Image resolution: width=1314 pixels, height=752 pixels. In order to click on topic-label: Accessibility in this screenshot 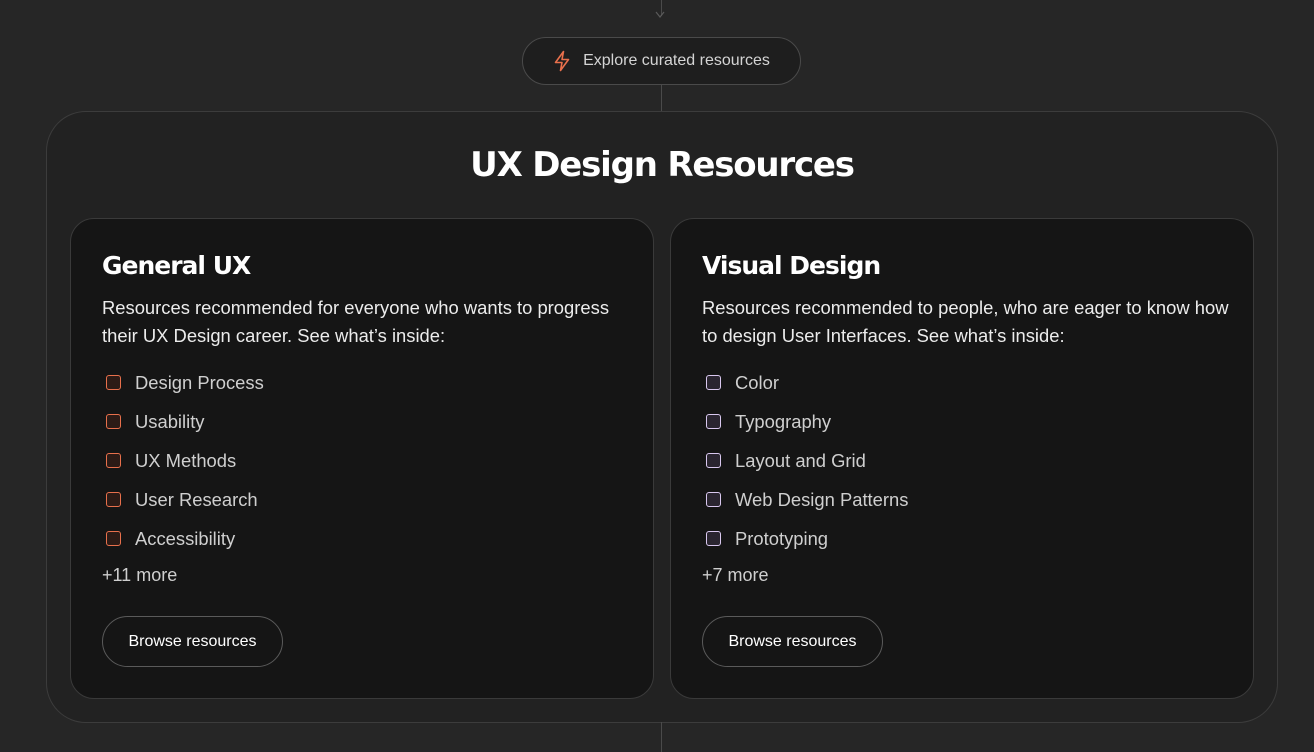, I will do `click(185, 538)`.